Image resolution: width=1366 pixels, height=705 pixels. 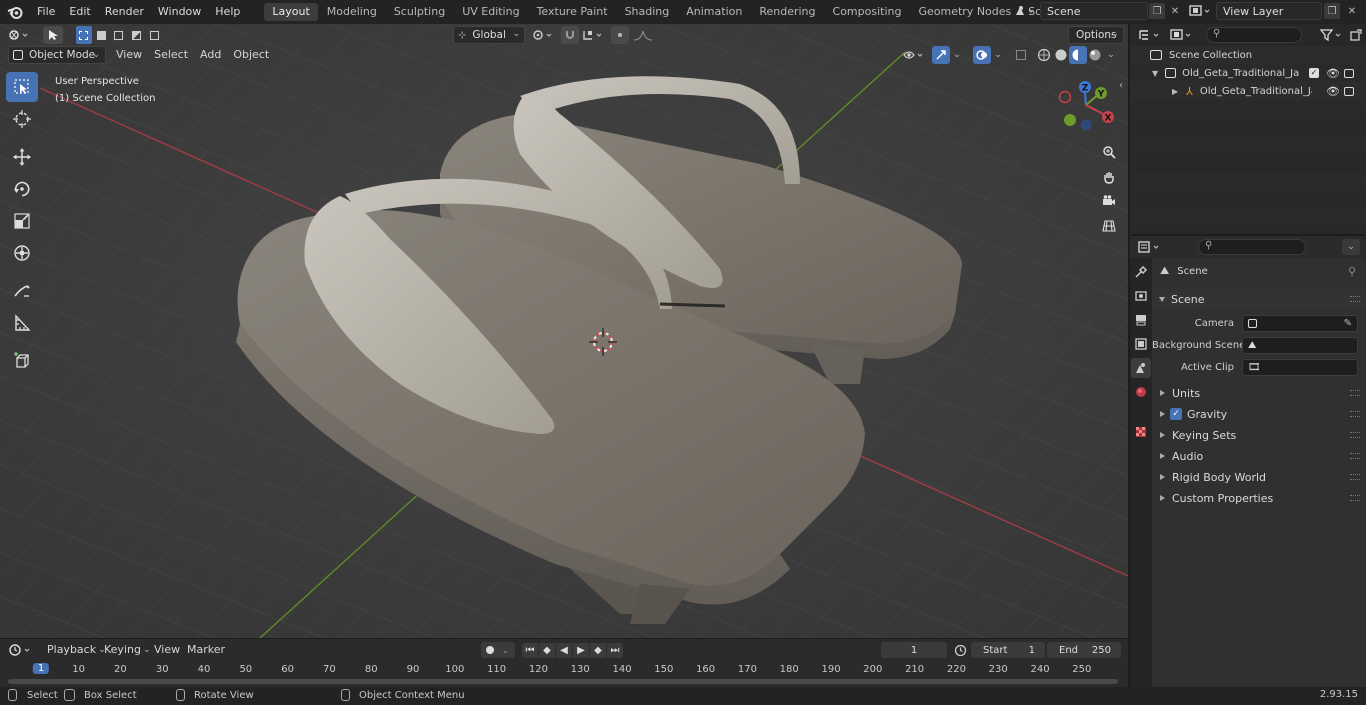 I want to click on transform-orientation-dropdown: ⊹ Global ⌄, so click(x=489, y=35).